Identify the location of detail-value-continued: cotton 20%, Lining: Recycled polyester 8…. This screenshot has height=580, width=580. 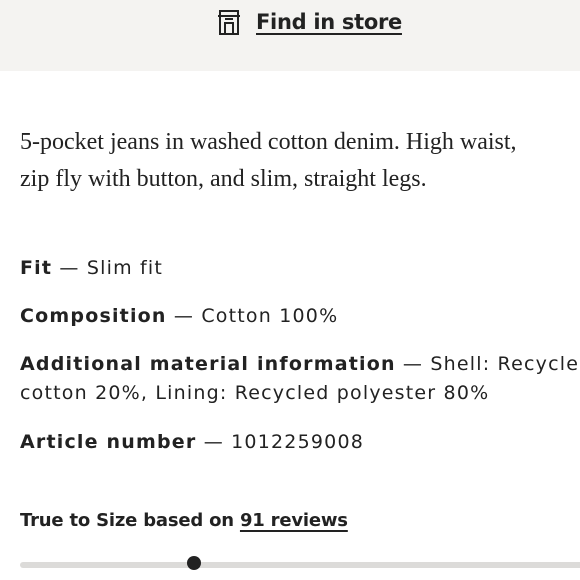
(255, 393).